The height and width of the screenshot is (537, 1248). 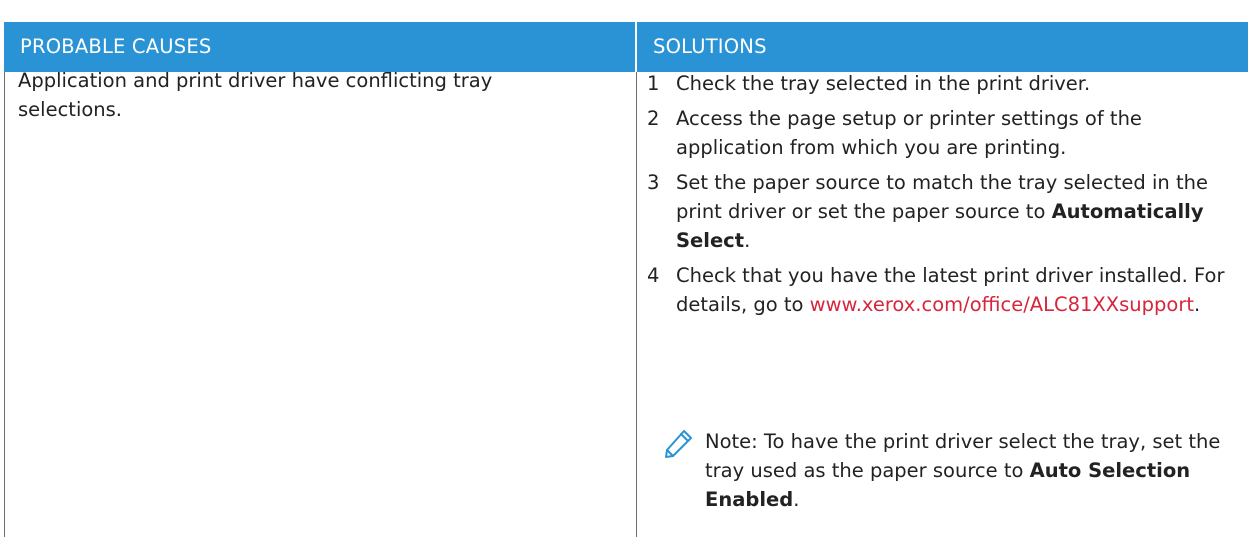 What do you see at coordinates (4, 304) in the screenshot?
I see `table-border-left` at bounding box center [4, 304].